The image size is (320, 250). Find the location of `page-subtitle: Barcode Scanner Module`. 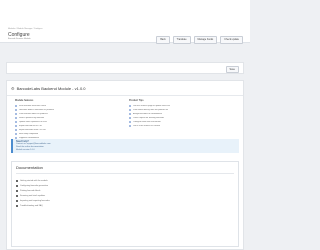

page-subtitle: Barcode Scanner Module is located at coordinates (19, 39).